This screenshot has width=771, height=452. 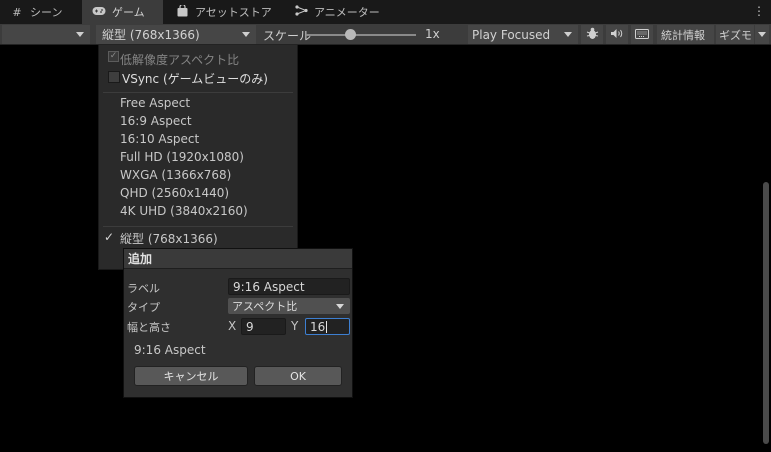 I want to click on text-caret, so click(x=327, y=326).